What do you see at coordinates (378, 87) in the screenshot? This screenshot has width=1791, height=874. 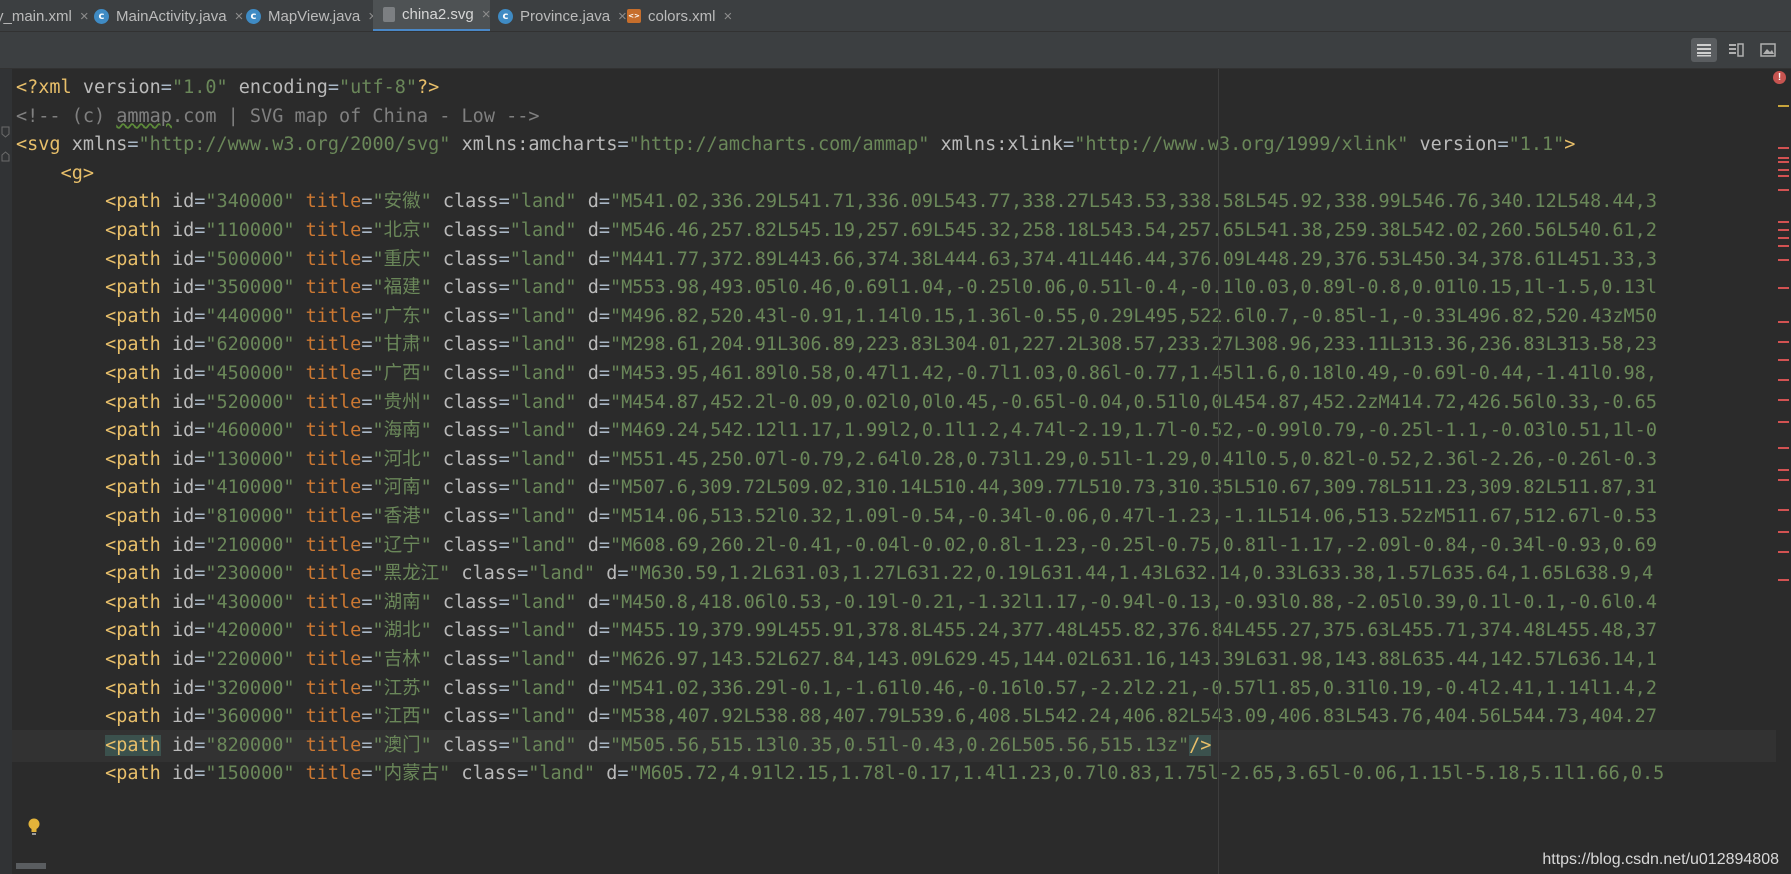 I see `code-token: "utf-8"` at bounding box center [378, 87].